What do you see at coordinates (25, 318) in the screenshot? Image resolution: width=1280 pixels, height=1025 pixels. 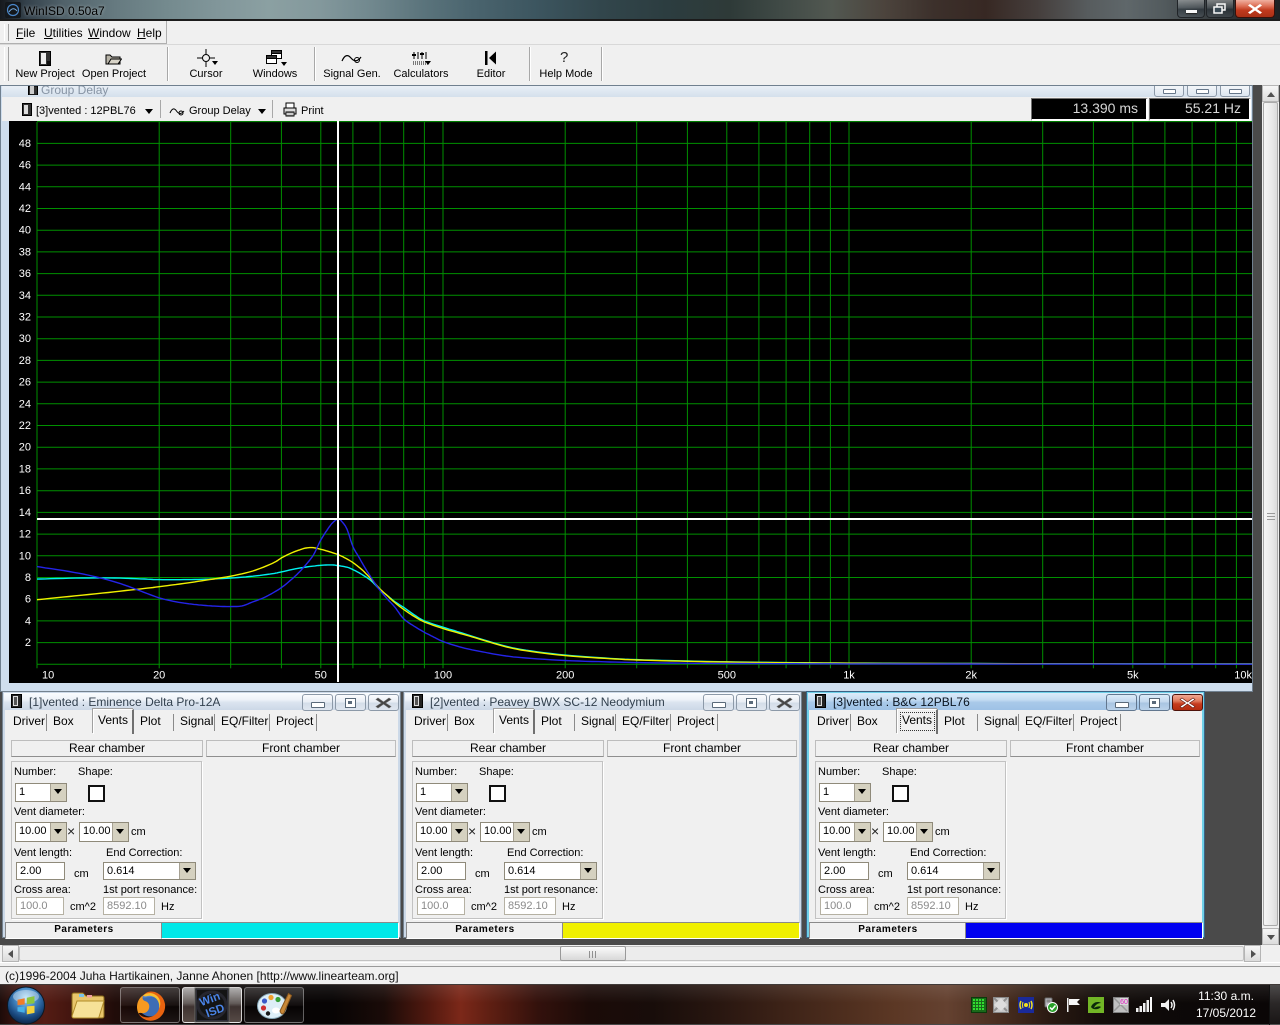 I see `svg-text: 32` at bounding box center [25, 318].